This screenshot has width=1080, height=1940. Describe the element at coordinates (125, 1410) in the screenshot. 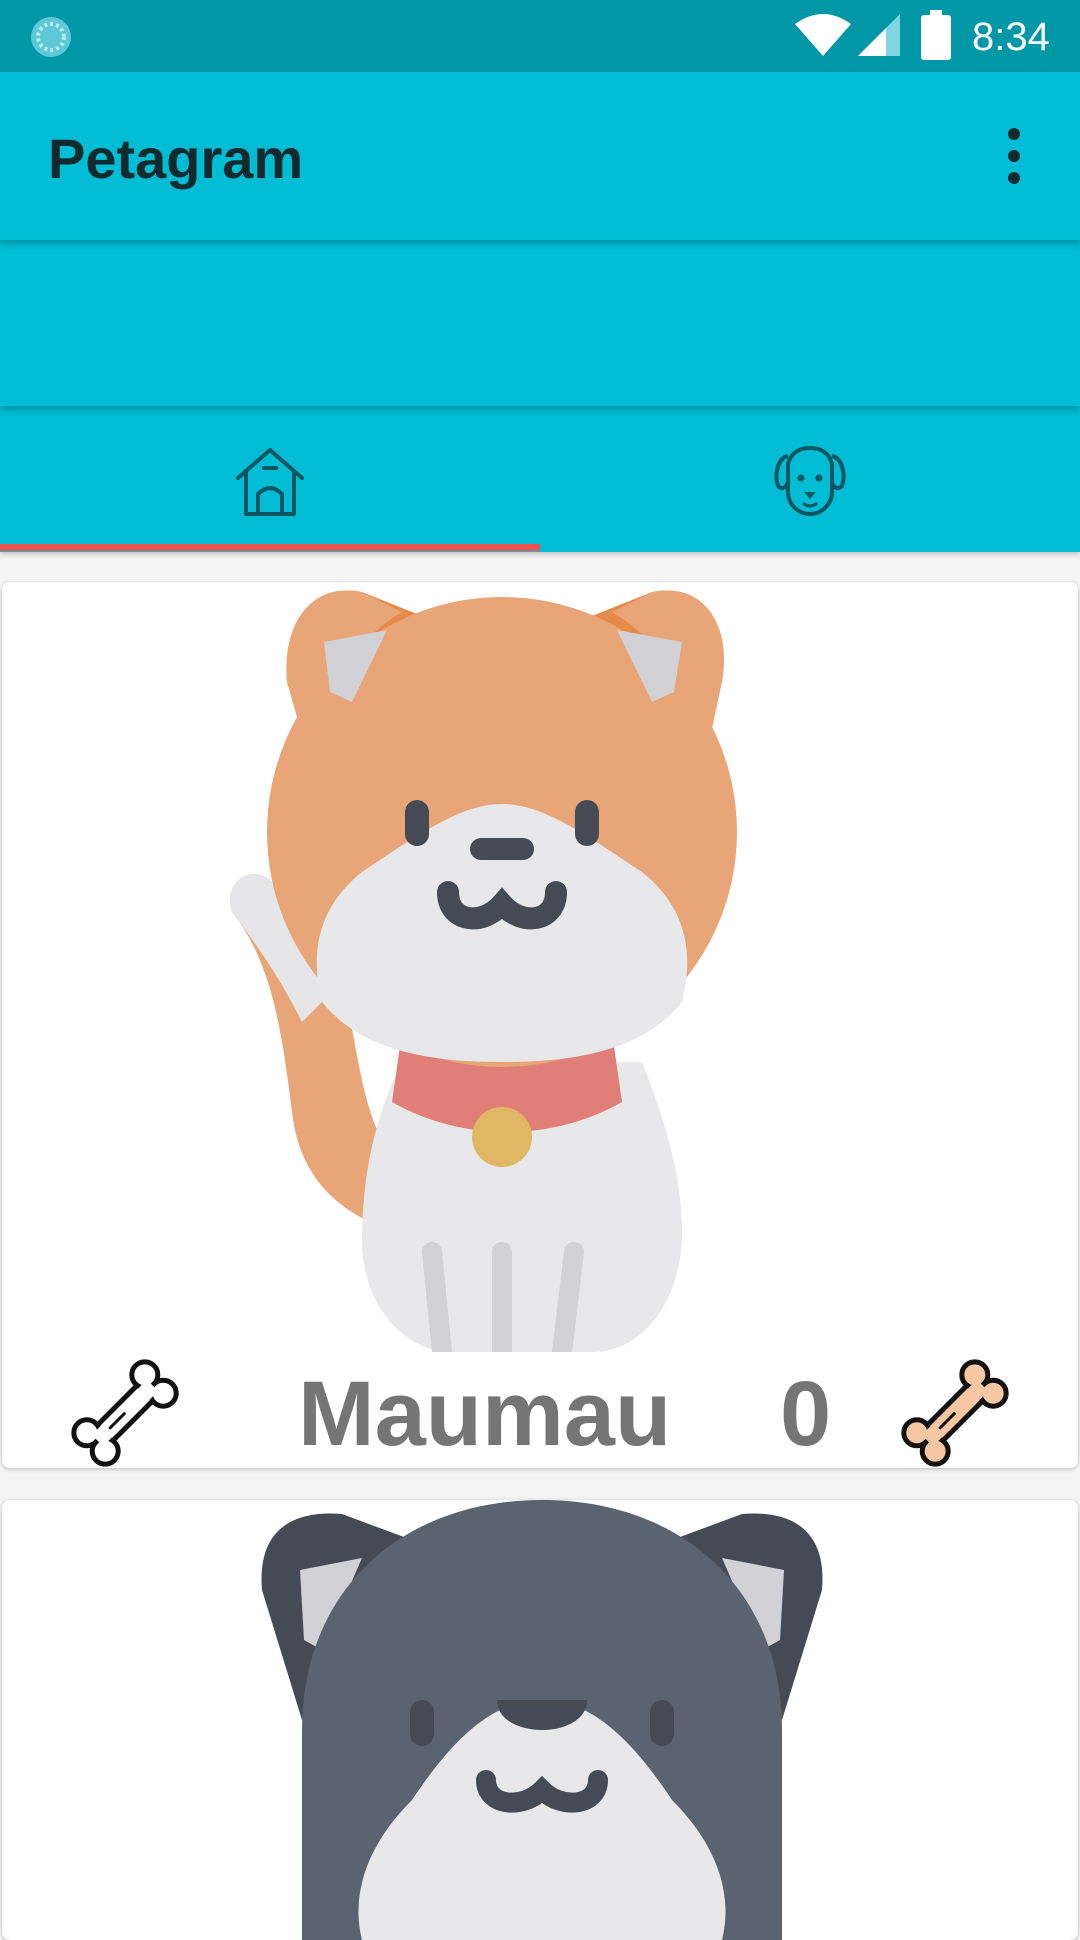

I see `bone-outline-icon` at that location.